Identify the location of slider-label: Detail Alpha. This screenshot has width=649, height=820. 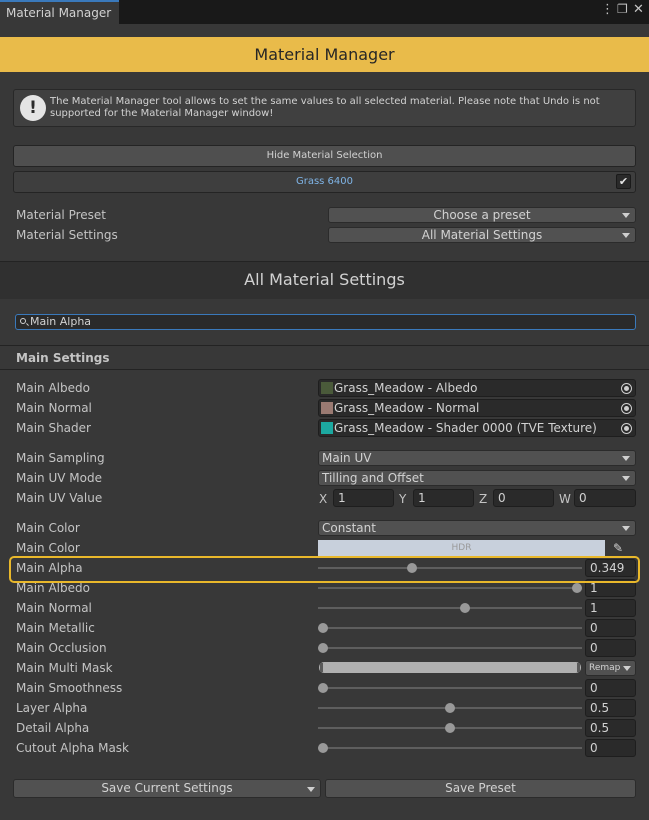
(53, 728).